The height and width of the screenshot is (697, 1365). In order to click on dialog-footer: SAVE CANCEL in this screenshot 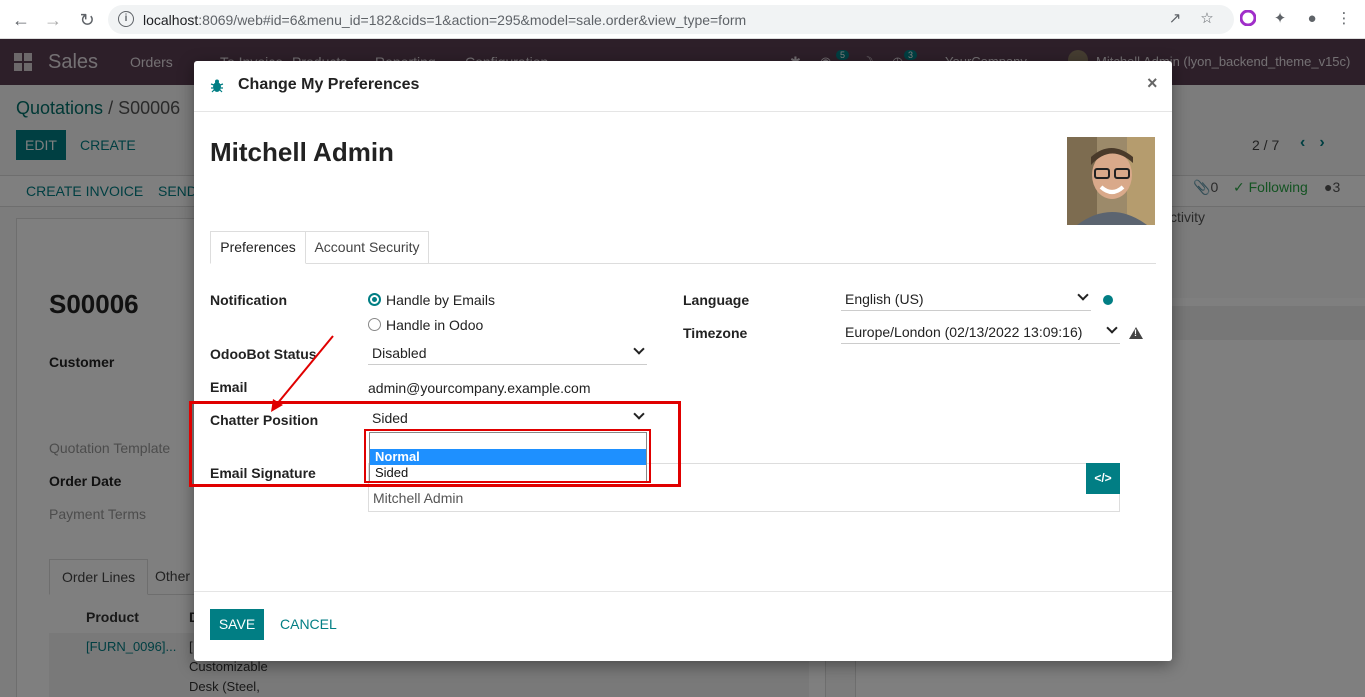, I will do `click(683, 626)`.